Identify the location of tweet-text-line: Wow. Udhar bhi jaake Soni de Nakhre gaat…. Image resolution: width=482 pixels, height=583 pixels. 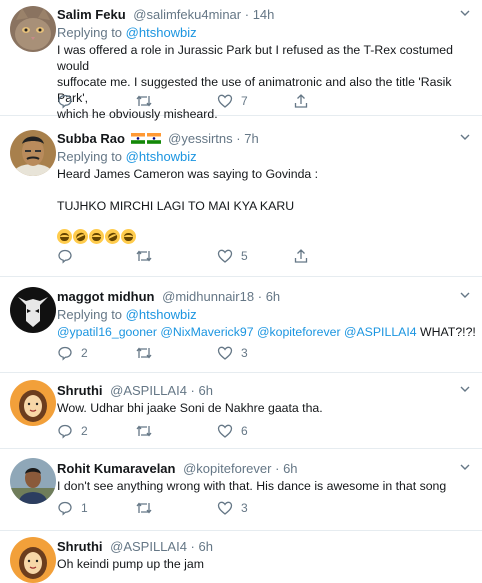
(190, 408).